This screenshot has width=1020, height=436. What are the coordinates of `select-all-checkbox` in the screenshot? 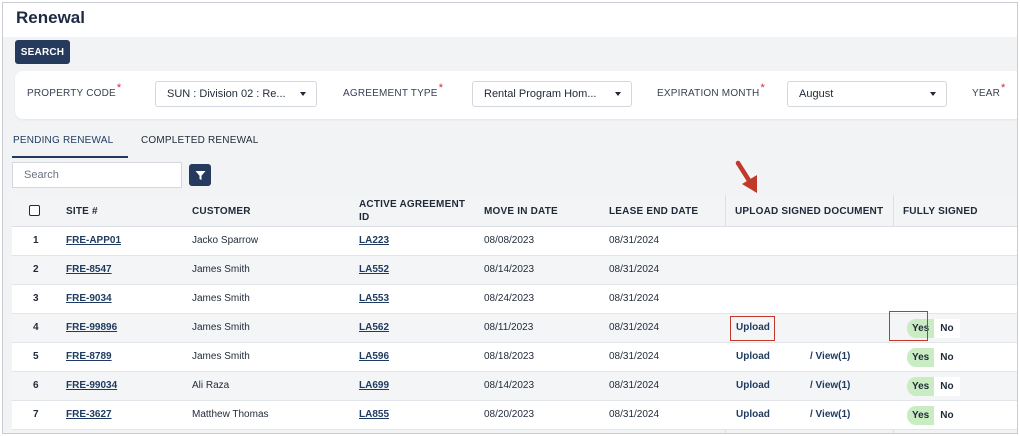 It's located at (34, 210).